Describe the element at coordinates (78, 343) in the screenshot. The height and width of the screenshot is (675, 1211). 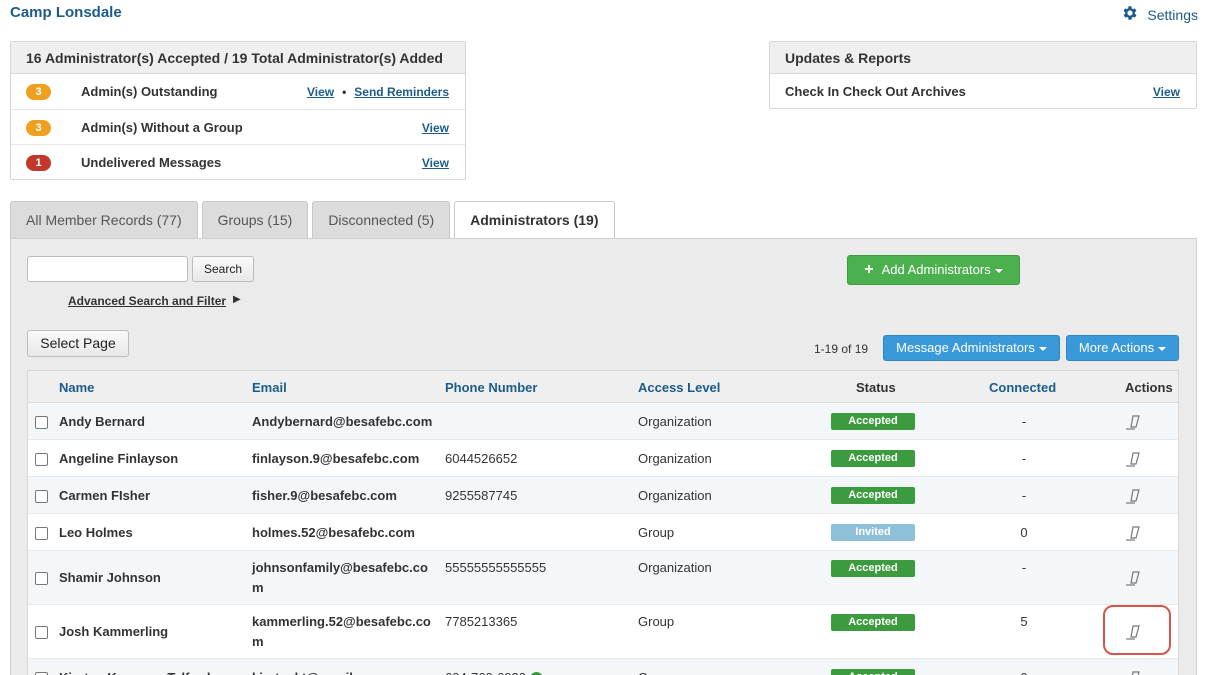
I see `select-page-button: Select Page` at that location.